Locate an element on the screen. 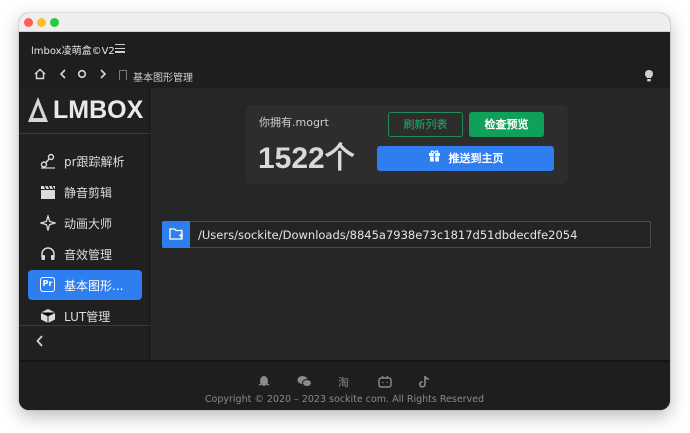  home-icon is located at coordinates (40, 75).